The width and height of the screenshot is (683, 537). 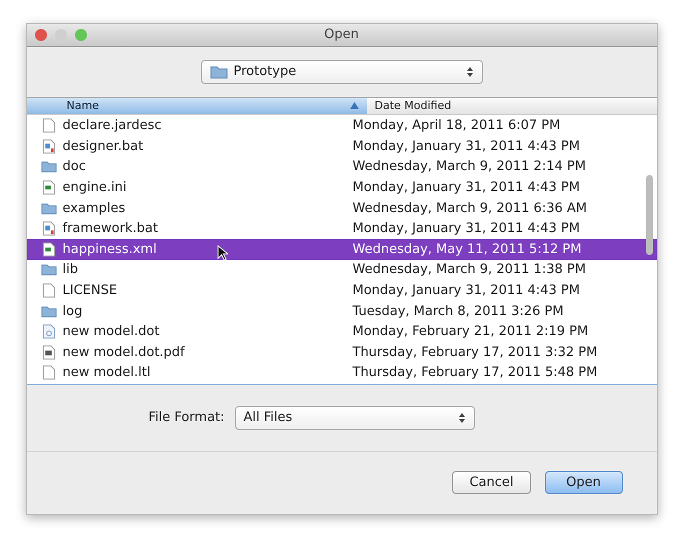 What do you see at coordinates (341, 126) in the screenshot?
I see `file-row: declare.jardesc Monday, April 18, 2011 6:07 PM` at bounding box center [341, 126].